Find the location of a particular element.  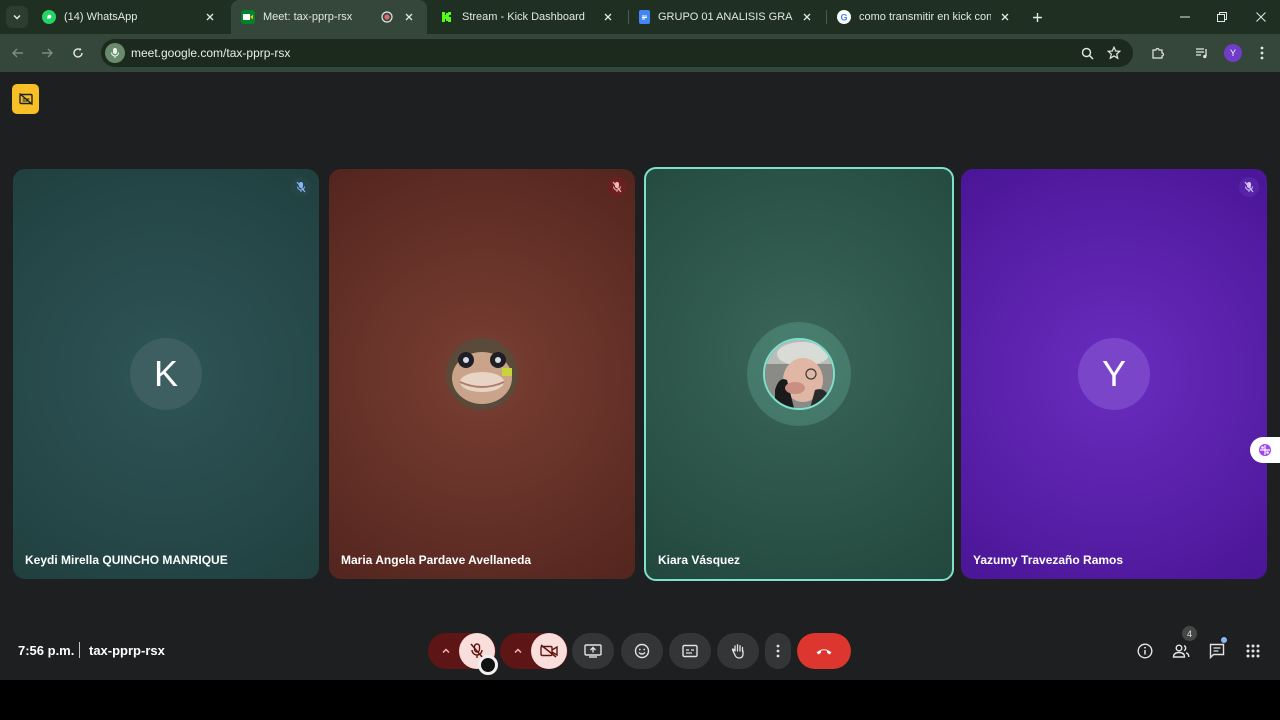

audio-settings-caret is located at coordinates (446, 651).